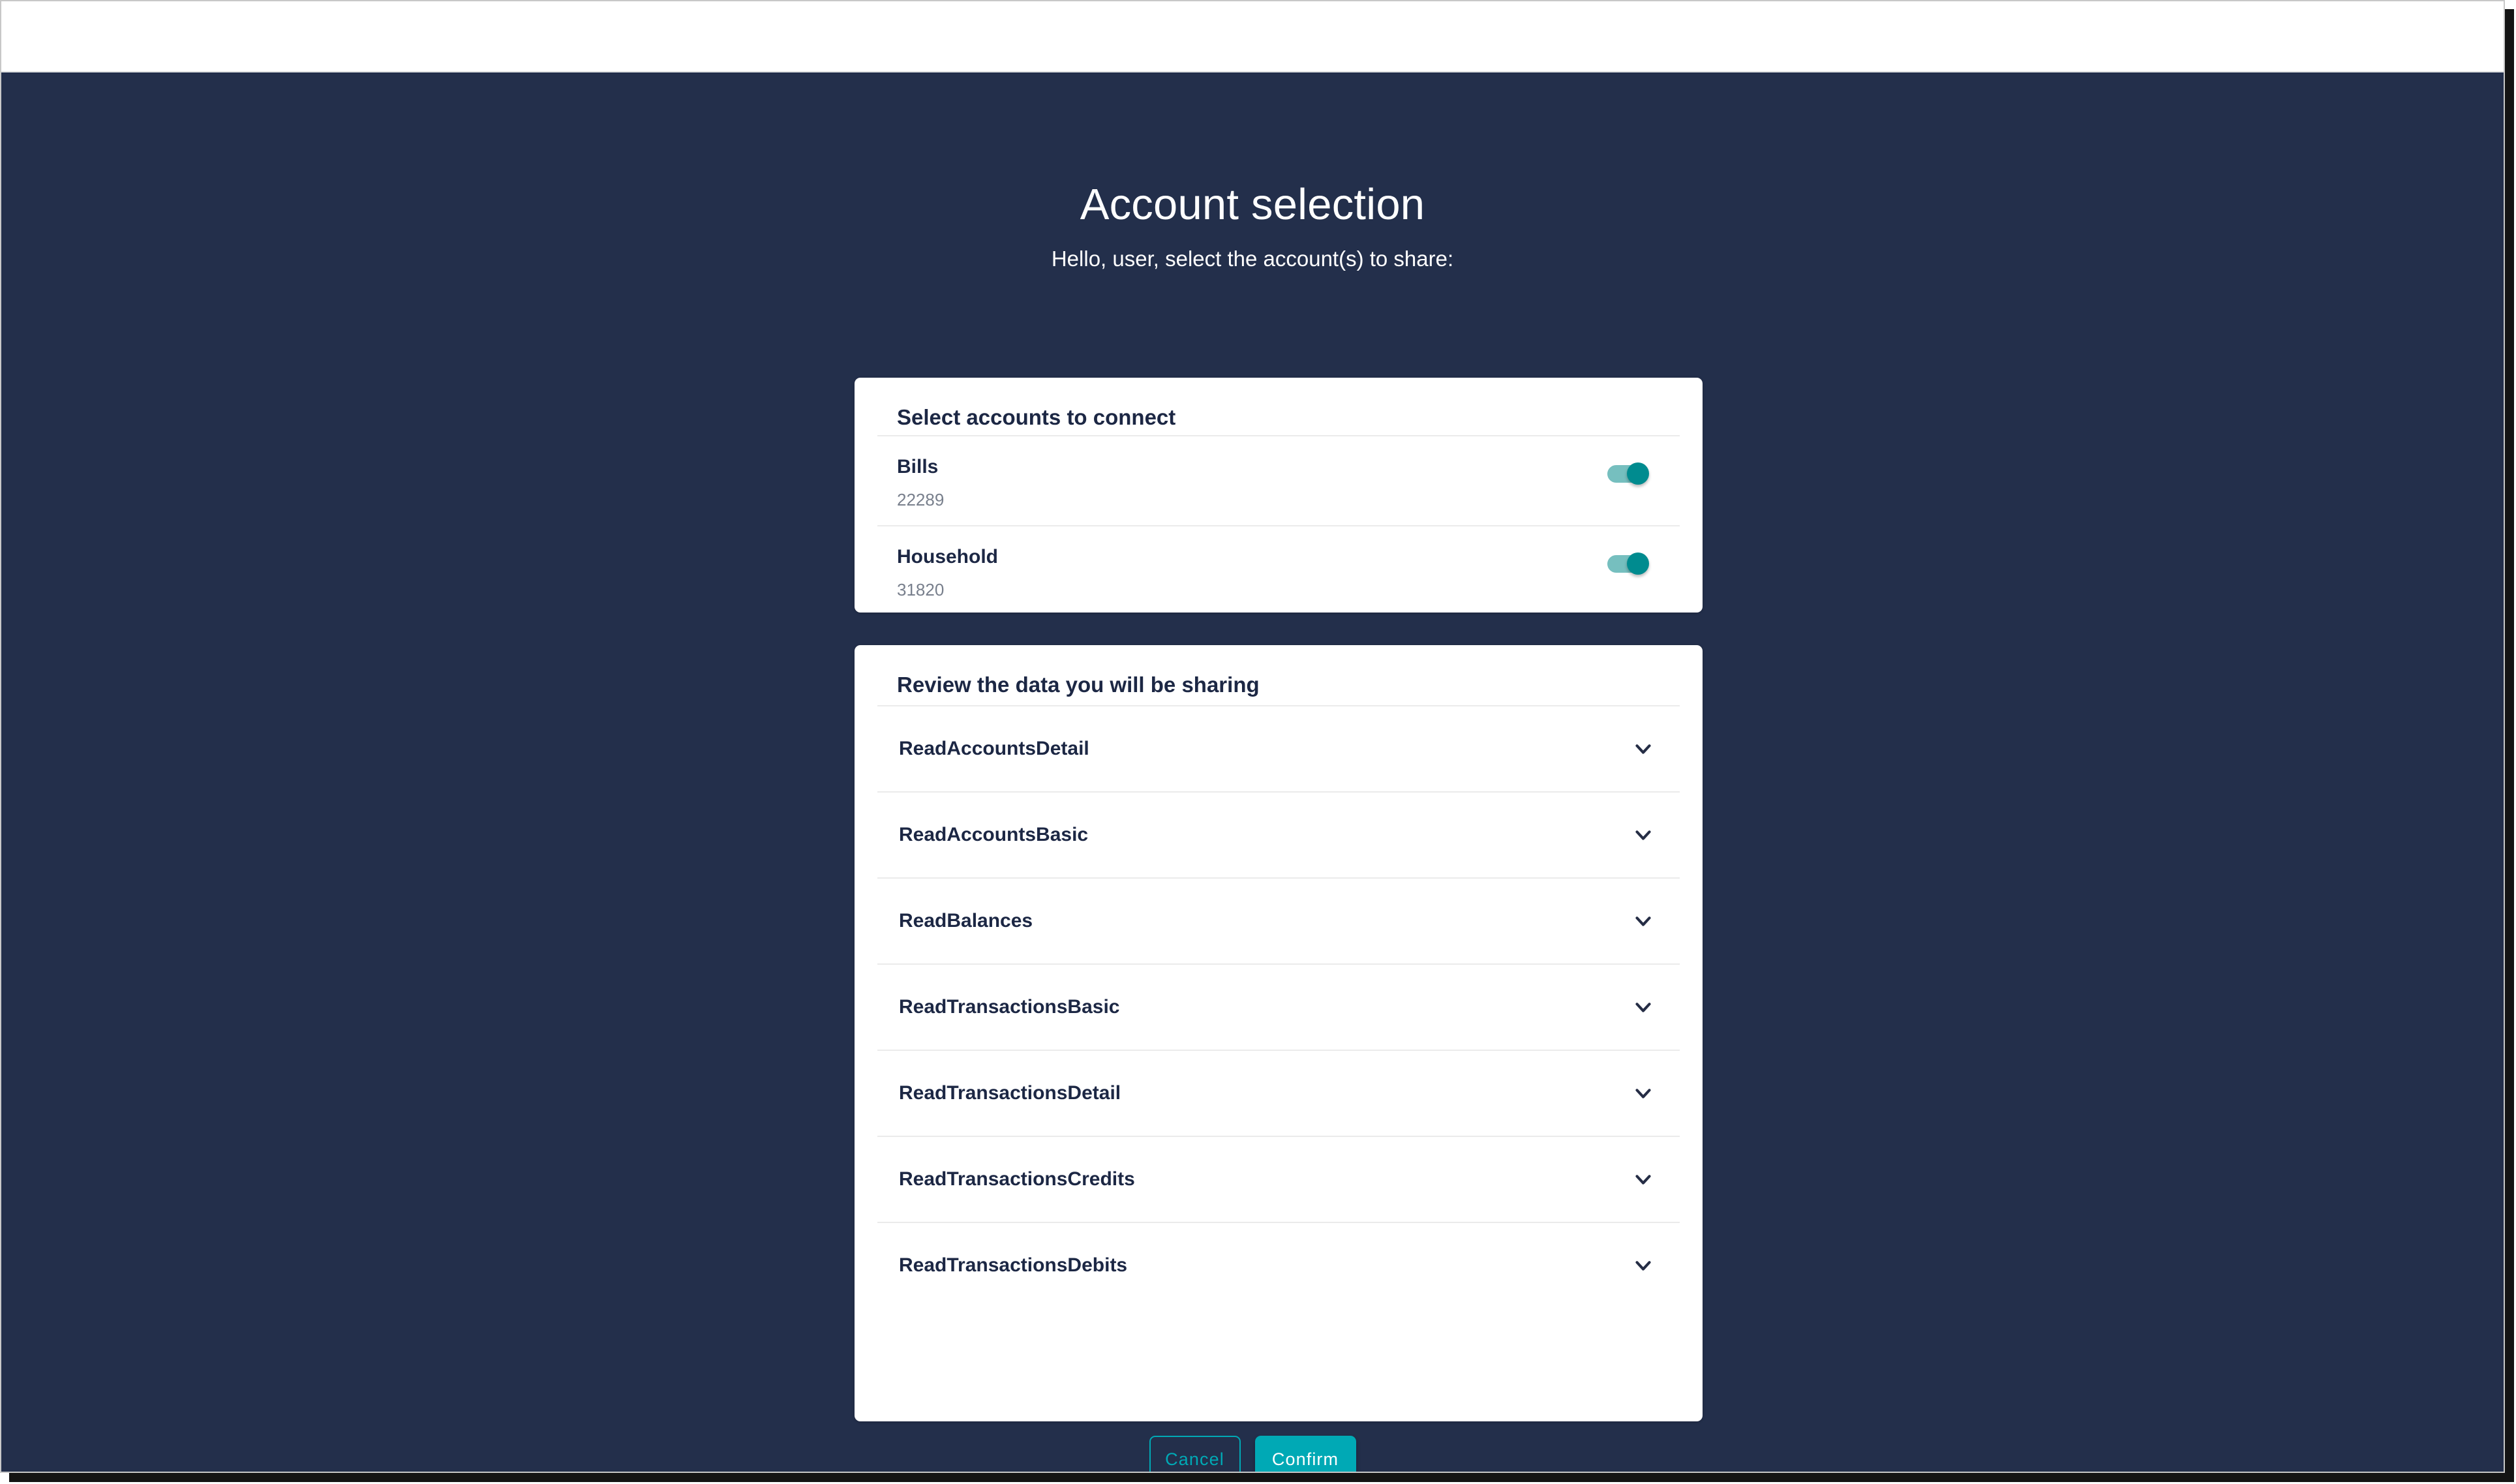 Image resolution: width=2516 pixels, height=1484 pixels. I want to click on confirm-button: Confirm, so click(1305, 1454).